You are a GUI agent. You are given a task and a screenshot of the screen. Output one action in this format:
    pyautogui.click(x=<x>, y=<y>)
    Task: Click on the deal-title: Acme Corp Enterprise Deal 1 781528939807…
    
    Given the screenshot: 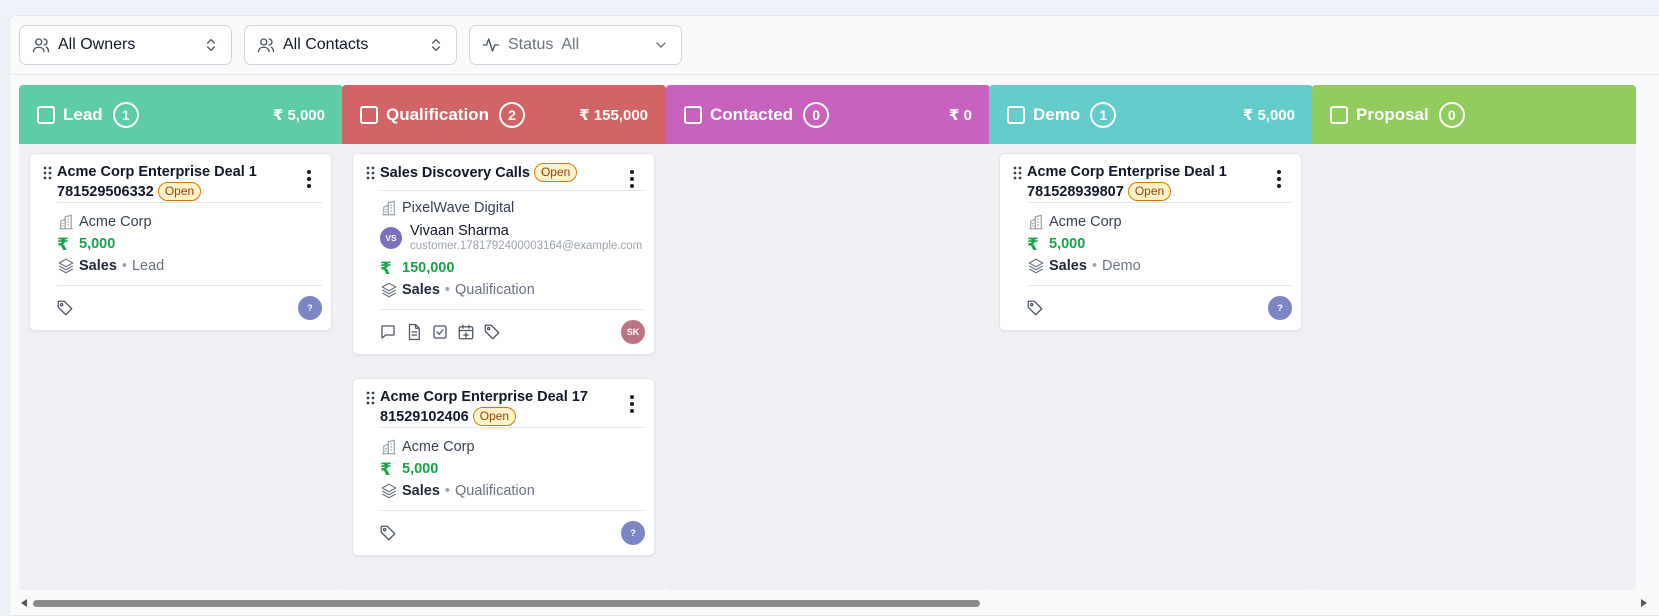 What is the action you would take?
    pyautogui.click(x=1147, y=182)
    